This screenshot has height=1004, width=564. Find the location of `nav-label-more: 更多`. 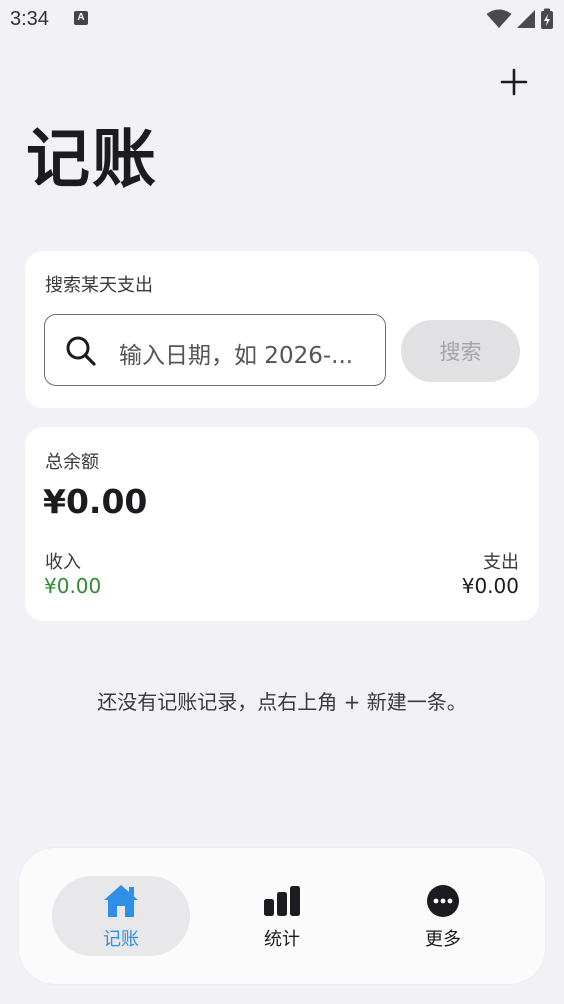

nav-label-more: 更多 is located at coordinates (443, 939).